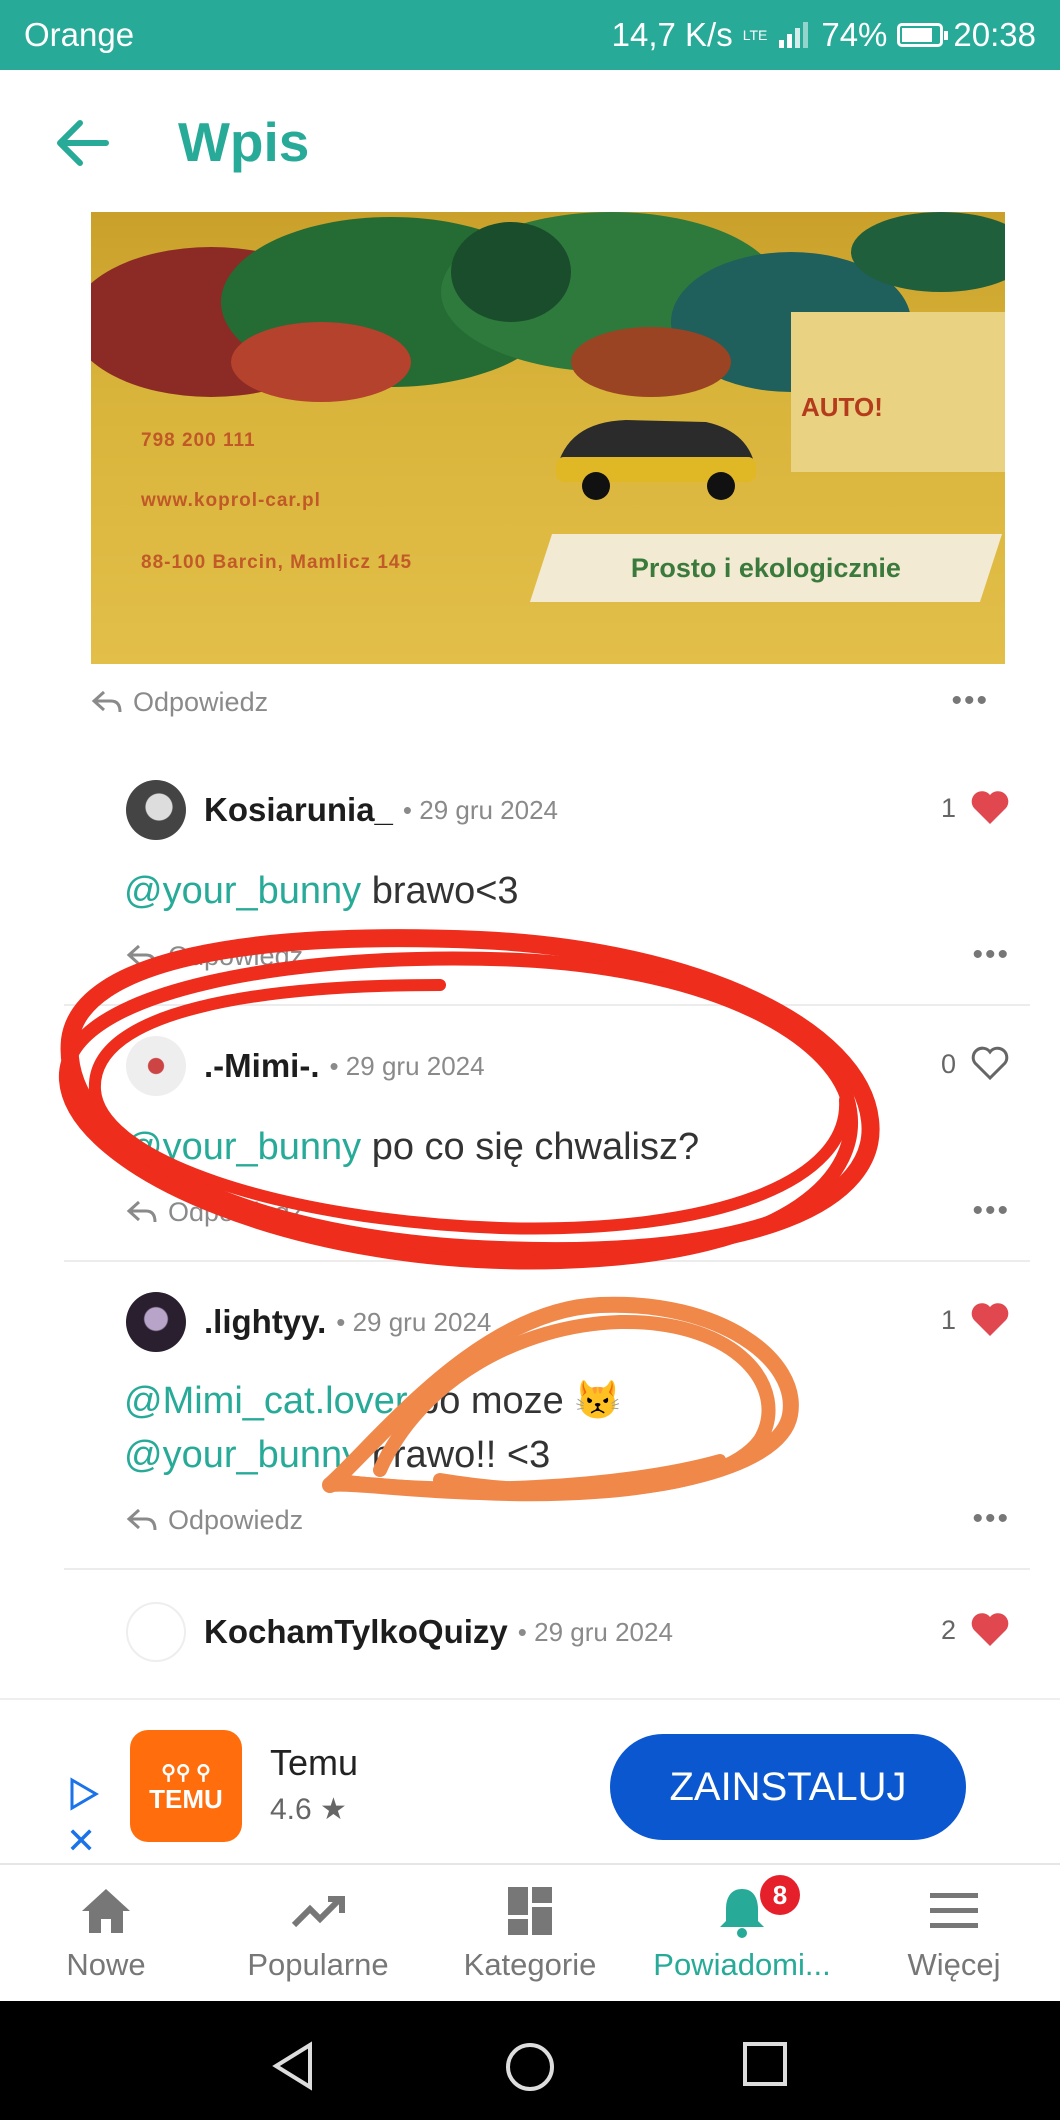 This screenshot has width=1060, height=2120. I want to click on nav-item-kategorie: Kategorie, so click(530, 1934).